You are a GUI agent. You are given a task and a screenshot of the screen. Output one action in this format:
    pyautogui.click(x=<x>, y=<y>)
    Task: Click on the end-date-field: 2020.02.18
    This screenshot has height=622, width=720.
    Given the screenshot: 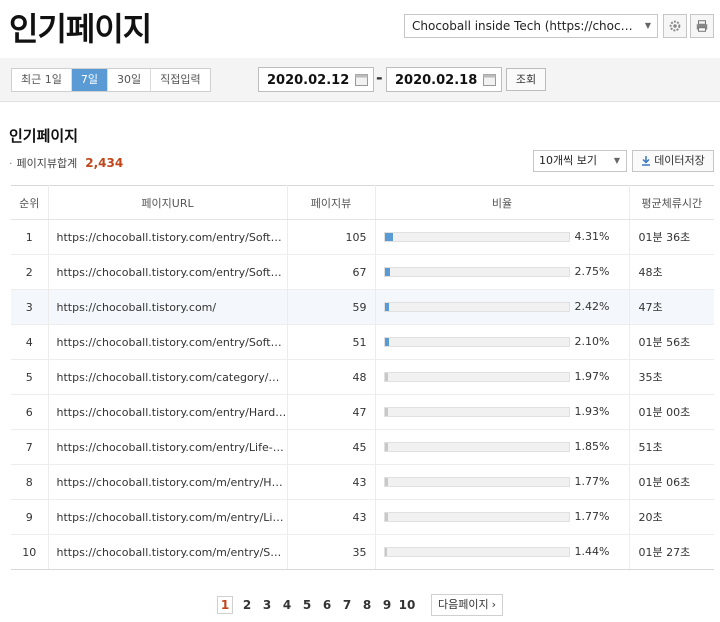 What is the action you would take?
    pyautogui.click(x=444, y=79)
    